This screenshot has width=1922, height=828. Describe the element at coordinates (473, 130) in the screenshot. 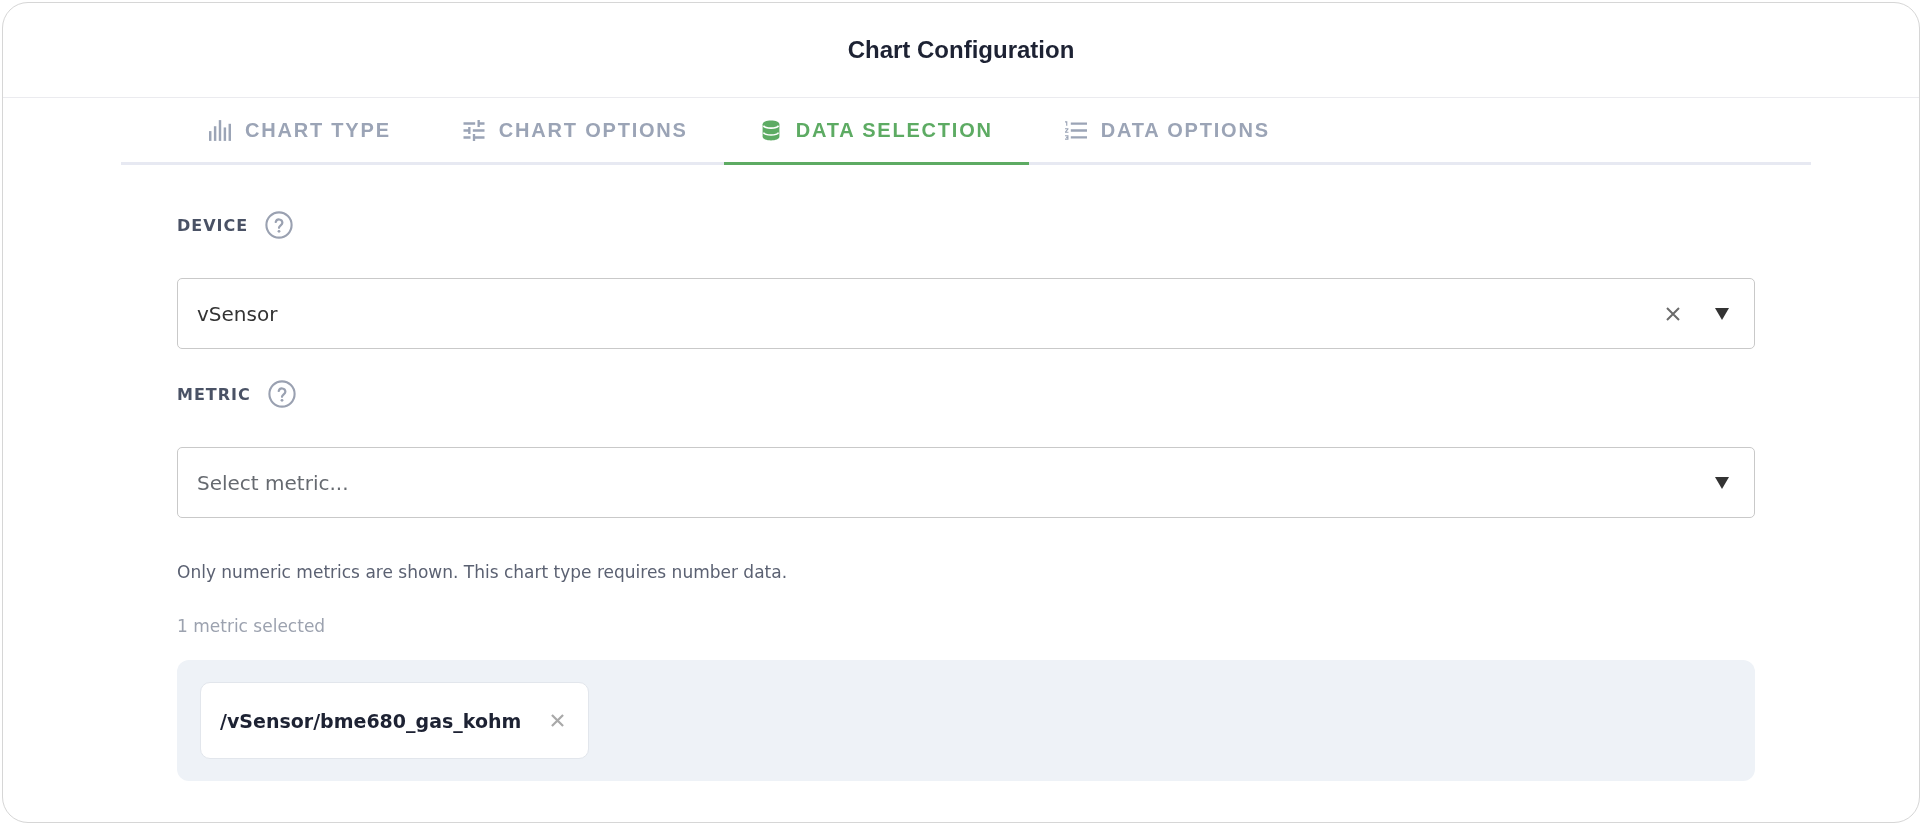

I see `sliders-icon` at that location.